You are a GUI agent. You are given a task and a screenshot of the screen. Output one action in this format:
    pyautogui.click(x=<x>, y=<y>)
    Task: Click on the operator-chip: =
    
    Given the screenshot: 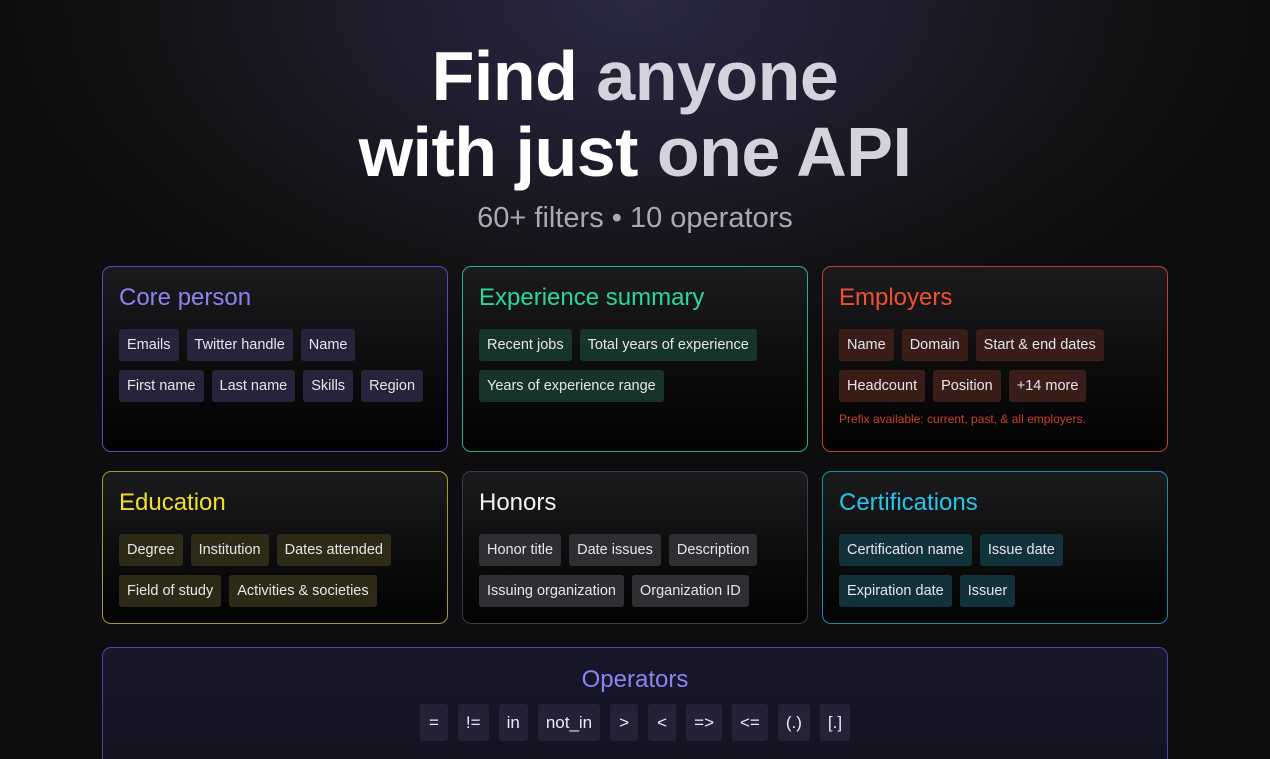 What is the action you would take?
    pyautogui.click(x=433, y=722)
    